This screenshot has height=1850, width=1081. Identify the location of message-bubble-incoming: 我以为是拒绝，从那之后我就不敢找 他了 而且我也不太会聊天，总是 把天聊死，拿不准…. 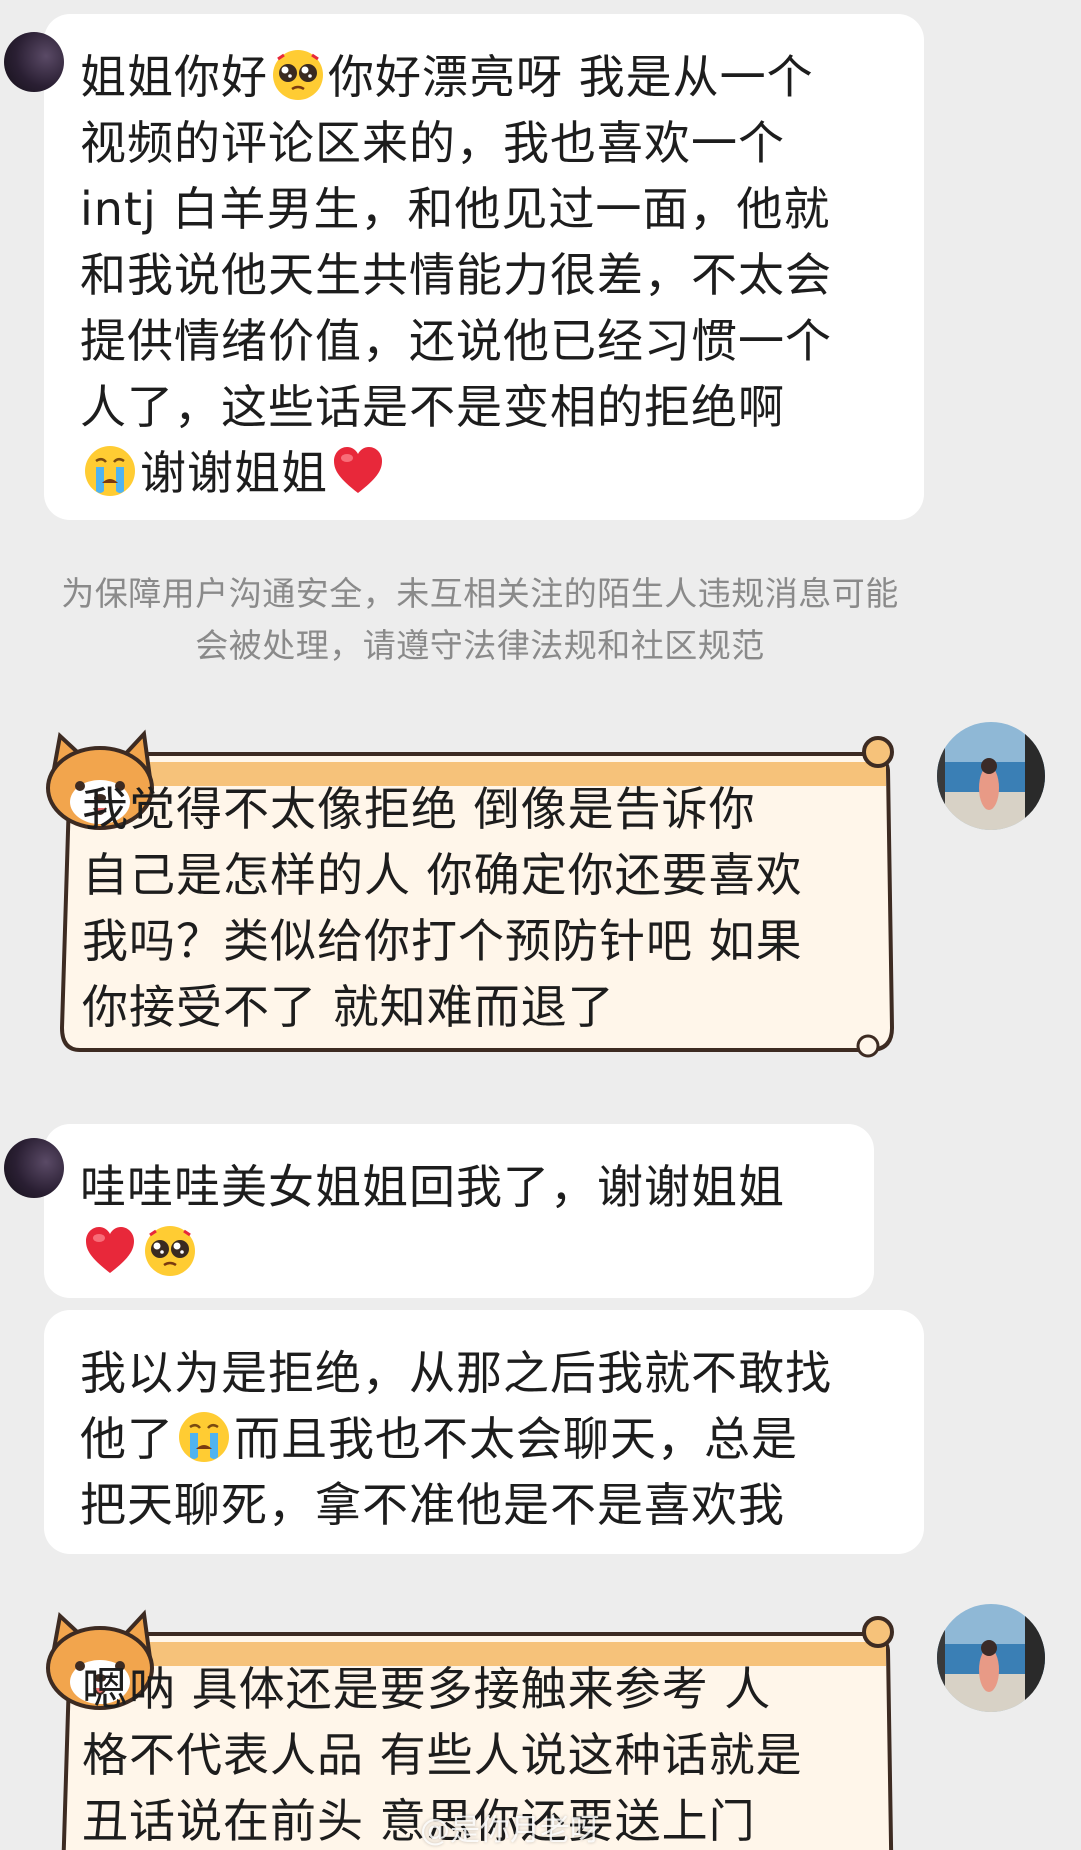
(484, 1432).